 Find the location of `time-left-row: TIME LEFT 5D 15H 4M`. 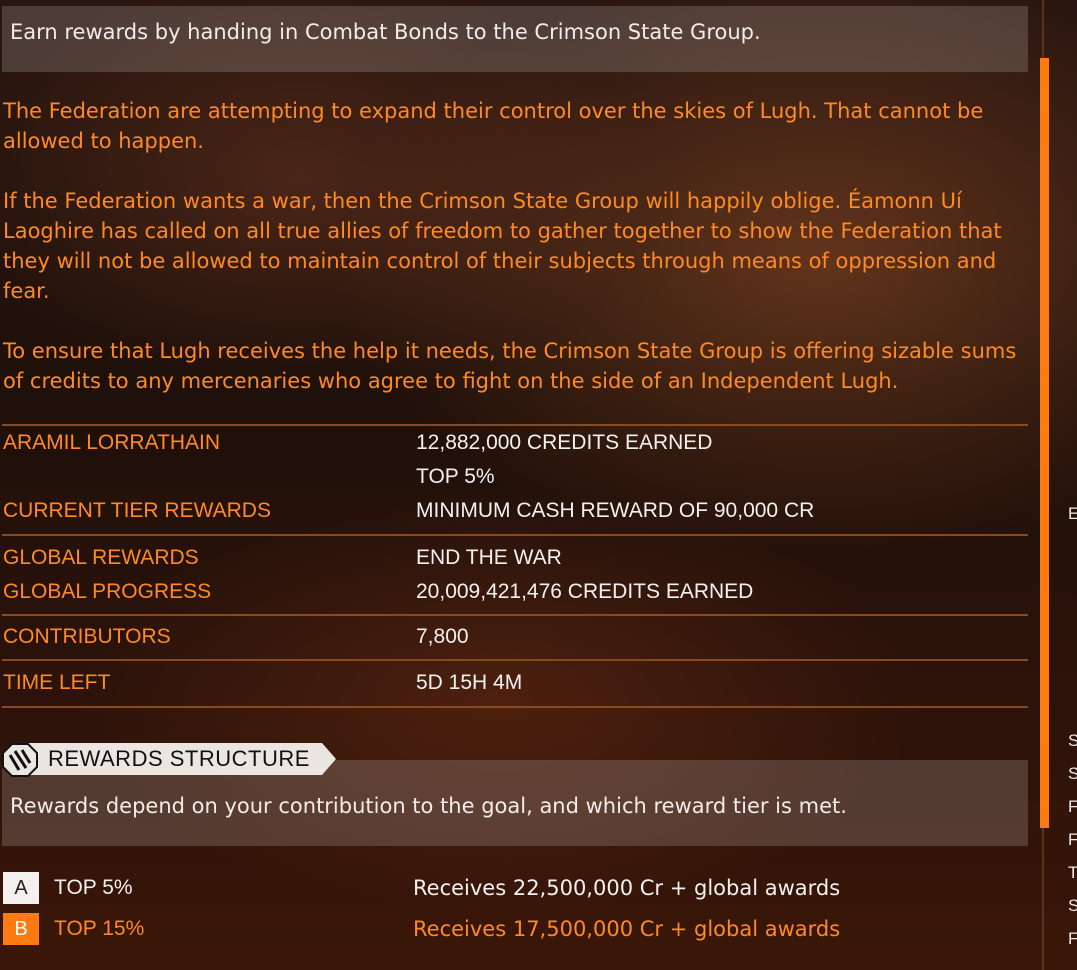

time-left-row: TIME LEFT 5D 15H 4M is located at coordinates (515, 683).